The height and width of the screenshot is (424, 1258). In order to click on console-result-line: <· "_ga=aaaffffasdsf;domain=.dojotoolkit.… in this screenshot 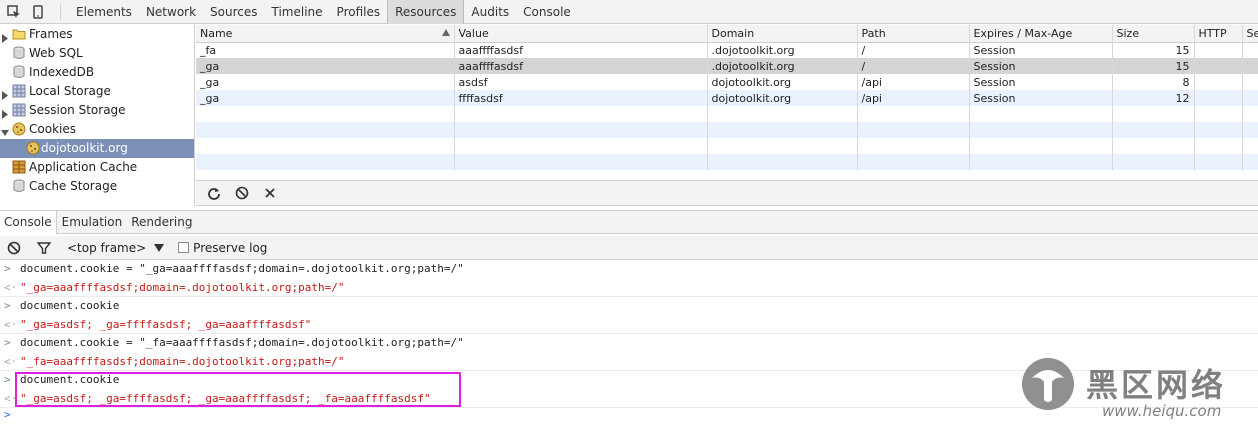, I will do `click(629, 288)`.